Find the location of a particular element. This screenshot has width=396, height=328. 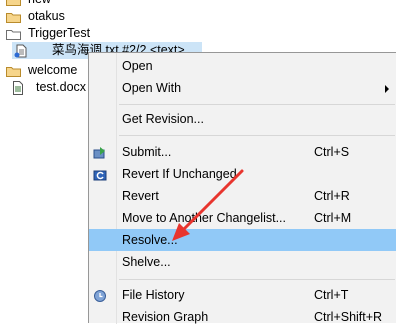

menu-item-label: Open With is located at coordinates (152, 88).